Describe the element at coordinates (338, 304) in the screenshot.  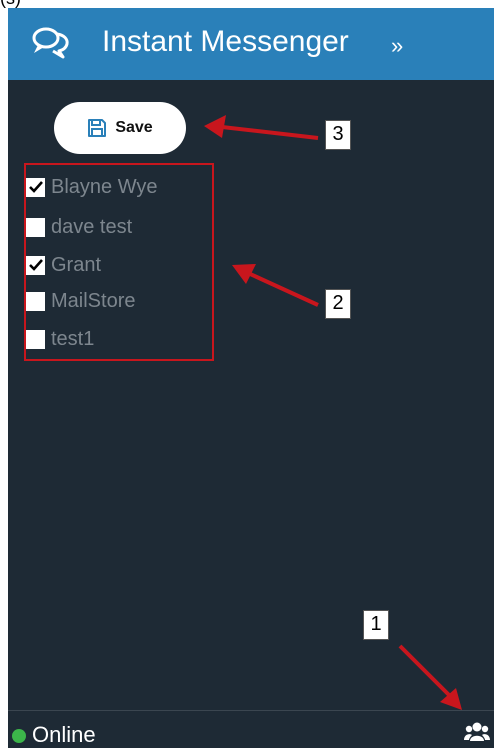
I see `annotation-marker-2: 2` at that location.